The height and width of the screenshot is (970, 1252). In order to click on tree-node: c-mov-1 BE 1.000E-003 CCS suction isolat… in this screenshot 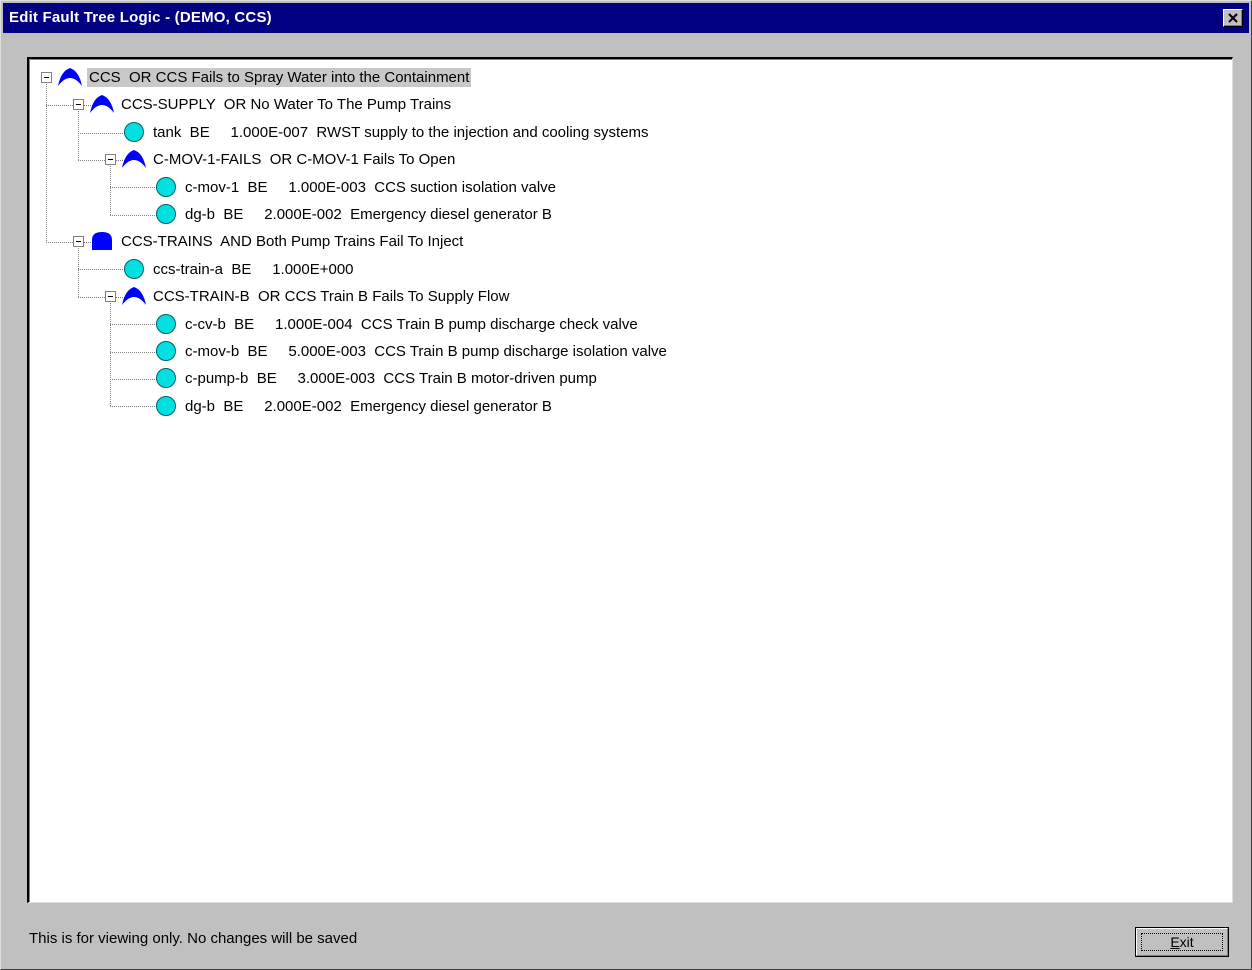, I will do `click(355, 187)`.